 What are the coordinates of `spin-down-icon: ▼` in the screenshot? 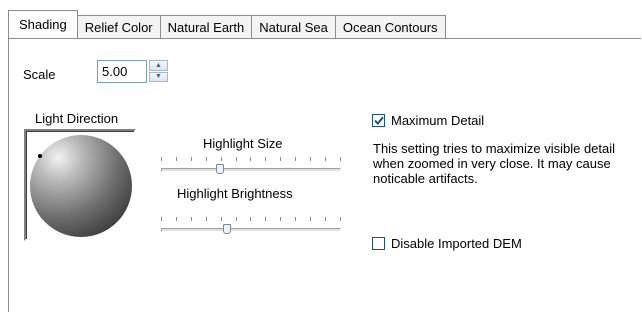 It's located at (158, 76).